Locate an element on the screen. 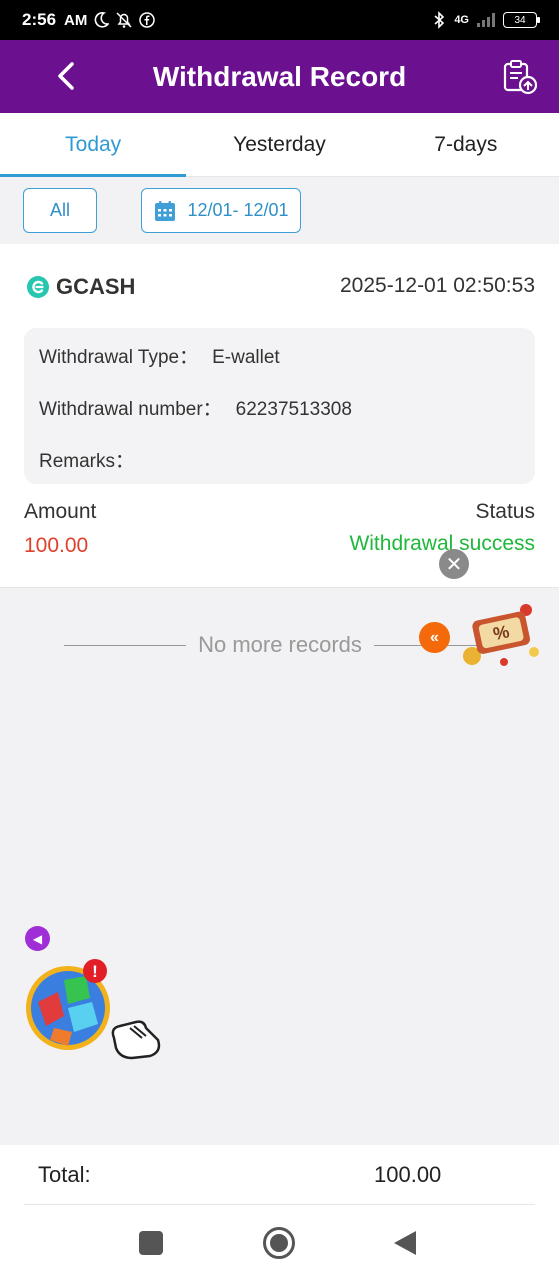 The width and height of the screenshot is (559, 1280). app-header: Withdrawal Record is located at coordinates (279, 76).